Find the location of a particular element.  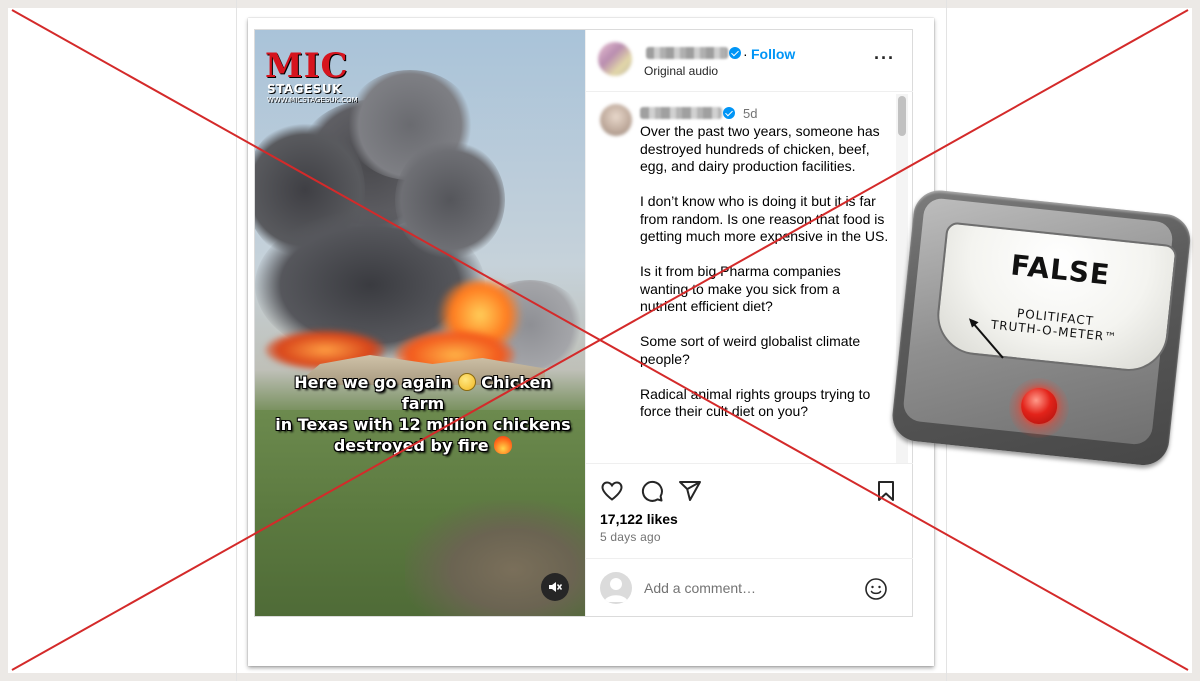

meter-bezel: FALSE POLITIFACT TRUTH-O-METER™ is located at coordinates (1039, 321).